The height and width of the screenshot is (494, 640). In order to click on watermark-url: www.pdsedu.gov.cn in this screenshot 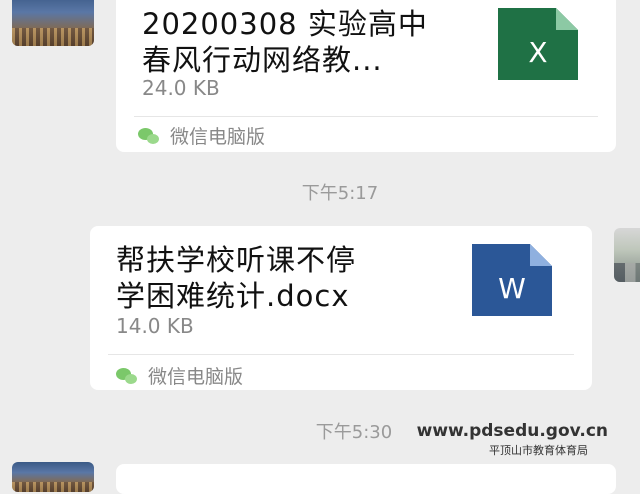, I will do `click(512, 431)`.